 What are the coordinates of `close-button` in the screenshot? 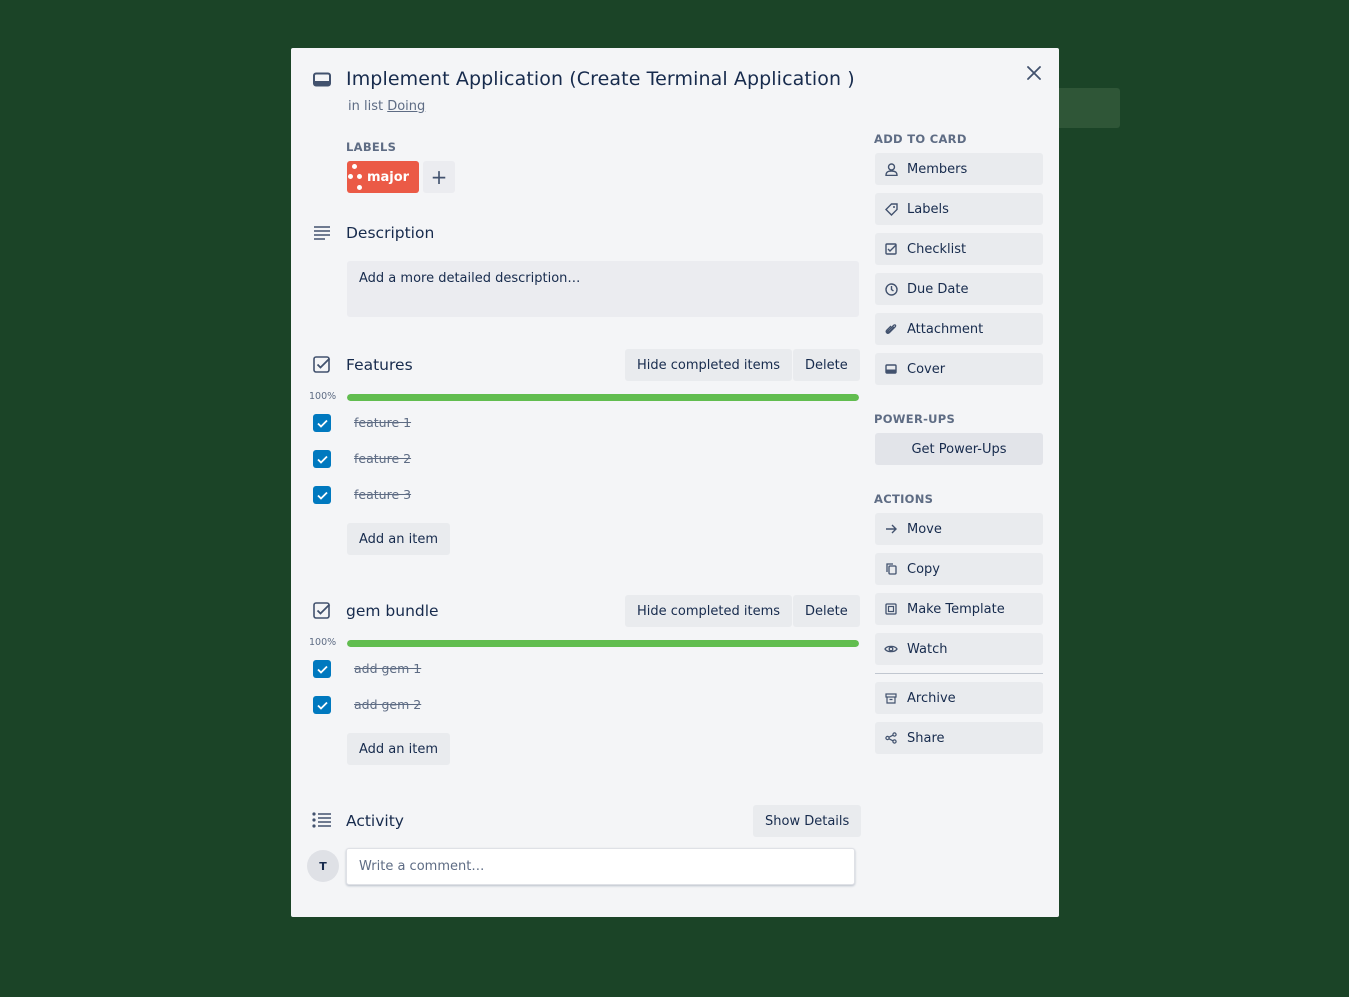 It's located at (1034, 73).